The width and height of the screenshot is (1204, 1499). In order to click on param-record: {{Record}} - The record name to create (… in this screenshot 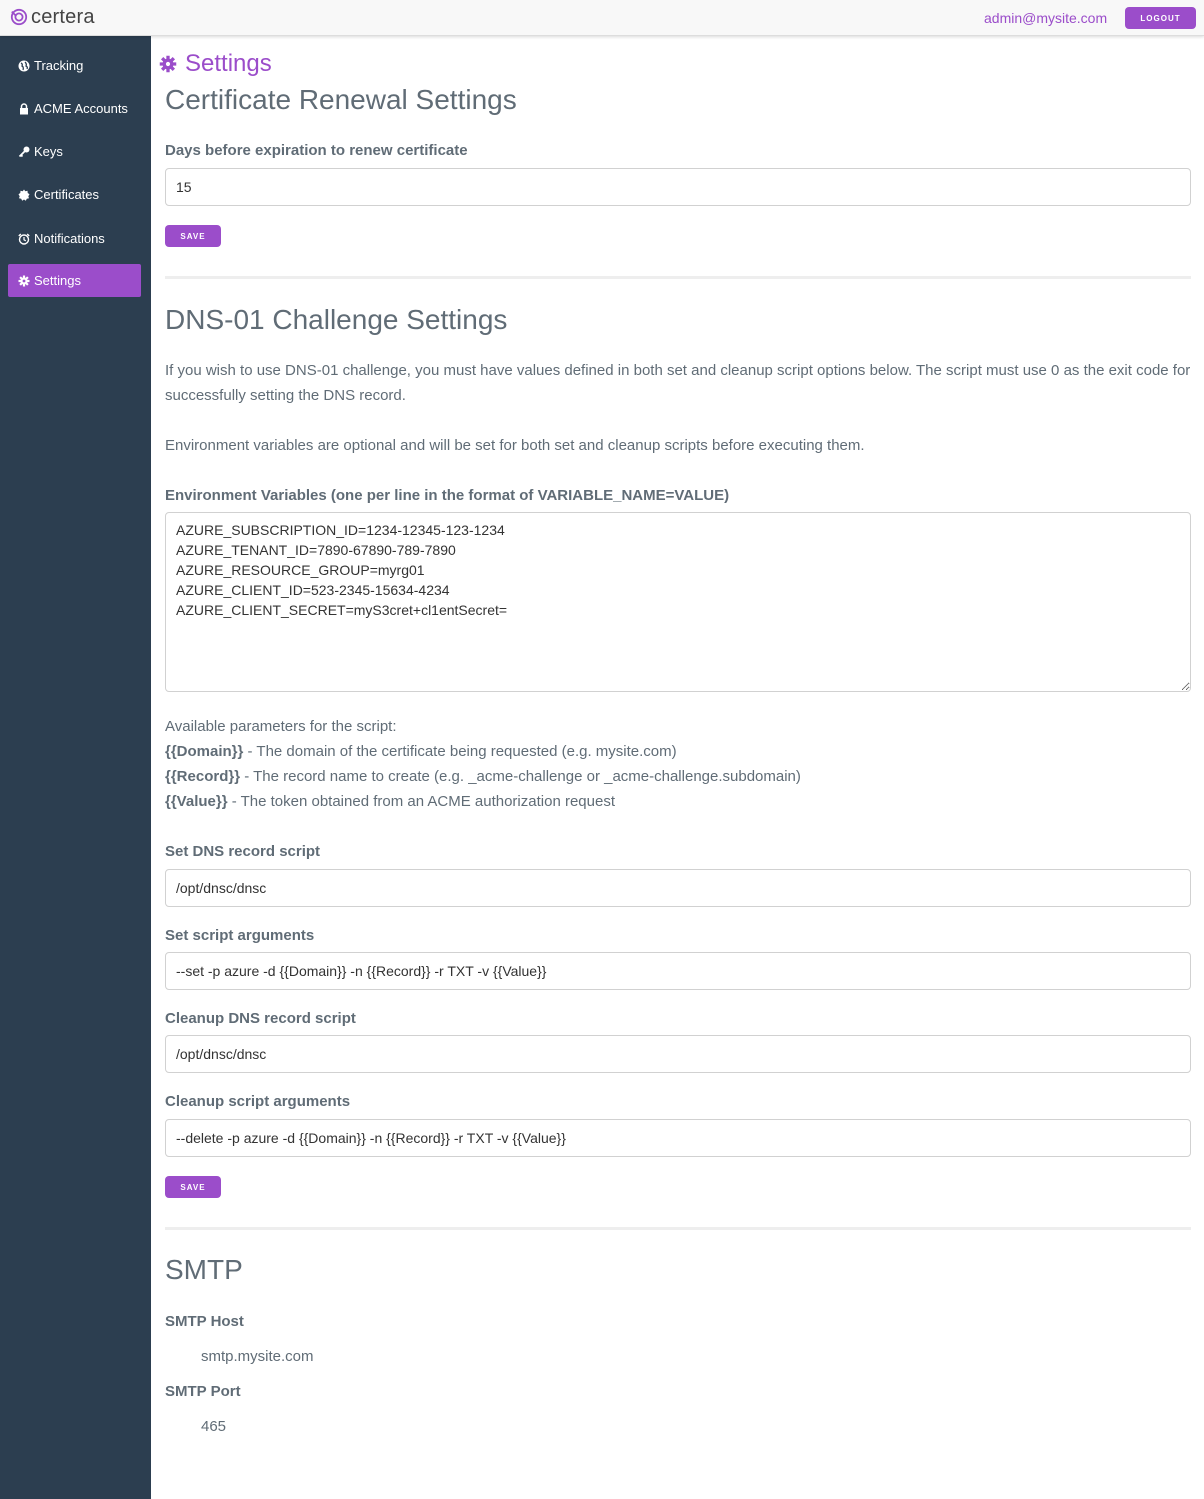, I will do `click(483, 776)`.